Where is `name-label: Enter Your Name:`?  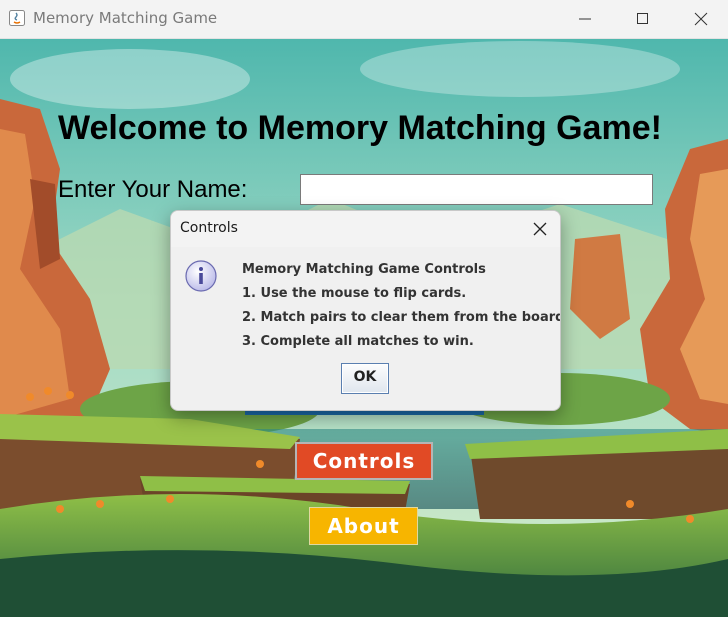 name-label: Enter Your Name: is located at coordinates (153, 189).